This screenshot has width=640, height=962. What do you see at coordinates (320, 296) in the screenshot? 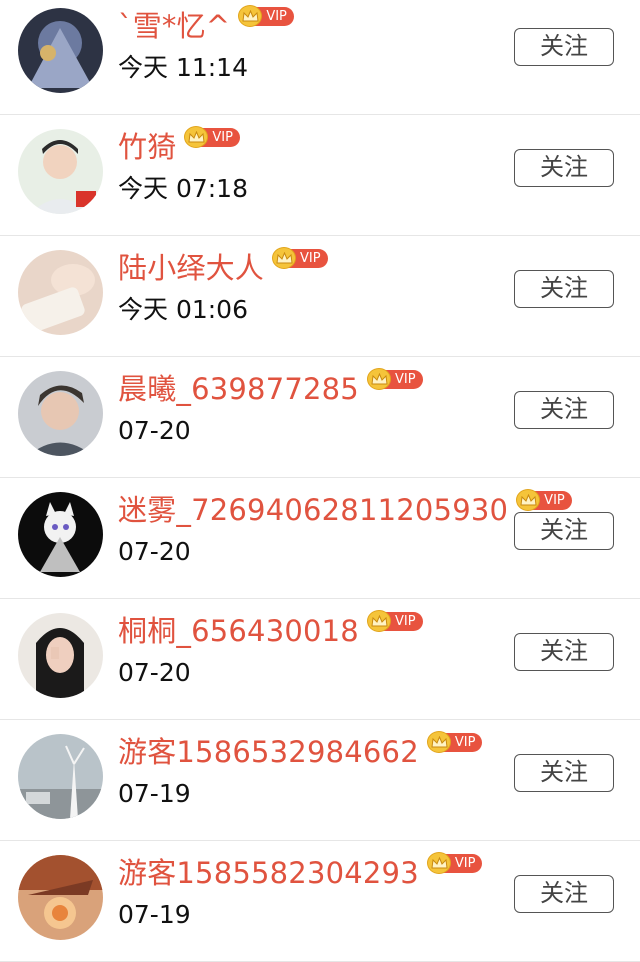
I see `user-row: 陆小绎大人 VIP 今天 01:06 关注` at bounding box center [320, 296].